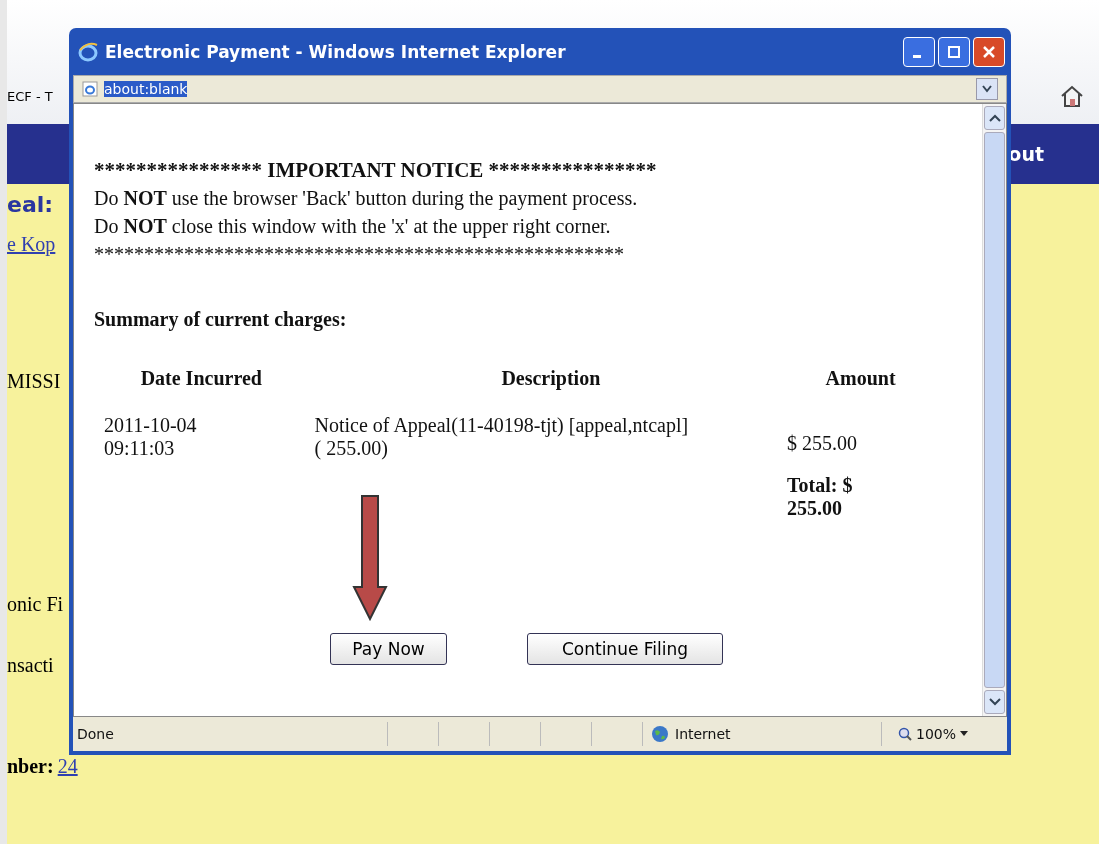 The height and width of the screenshot is (844, 1099). I want to click on home-icon, so click(1072, 96).